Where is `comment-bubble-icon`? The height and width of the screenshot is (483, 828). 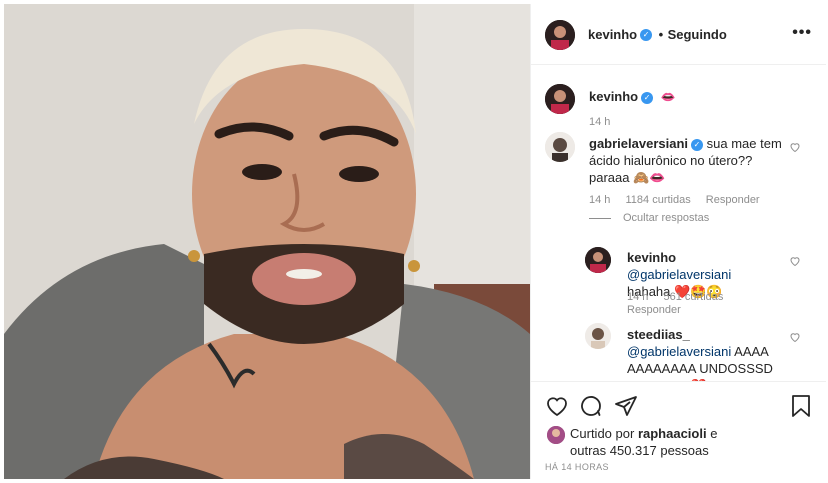
comment-bubble-icon is located at coordinates (591, 406).